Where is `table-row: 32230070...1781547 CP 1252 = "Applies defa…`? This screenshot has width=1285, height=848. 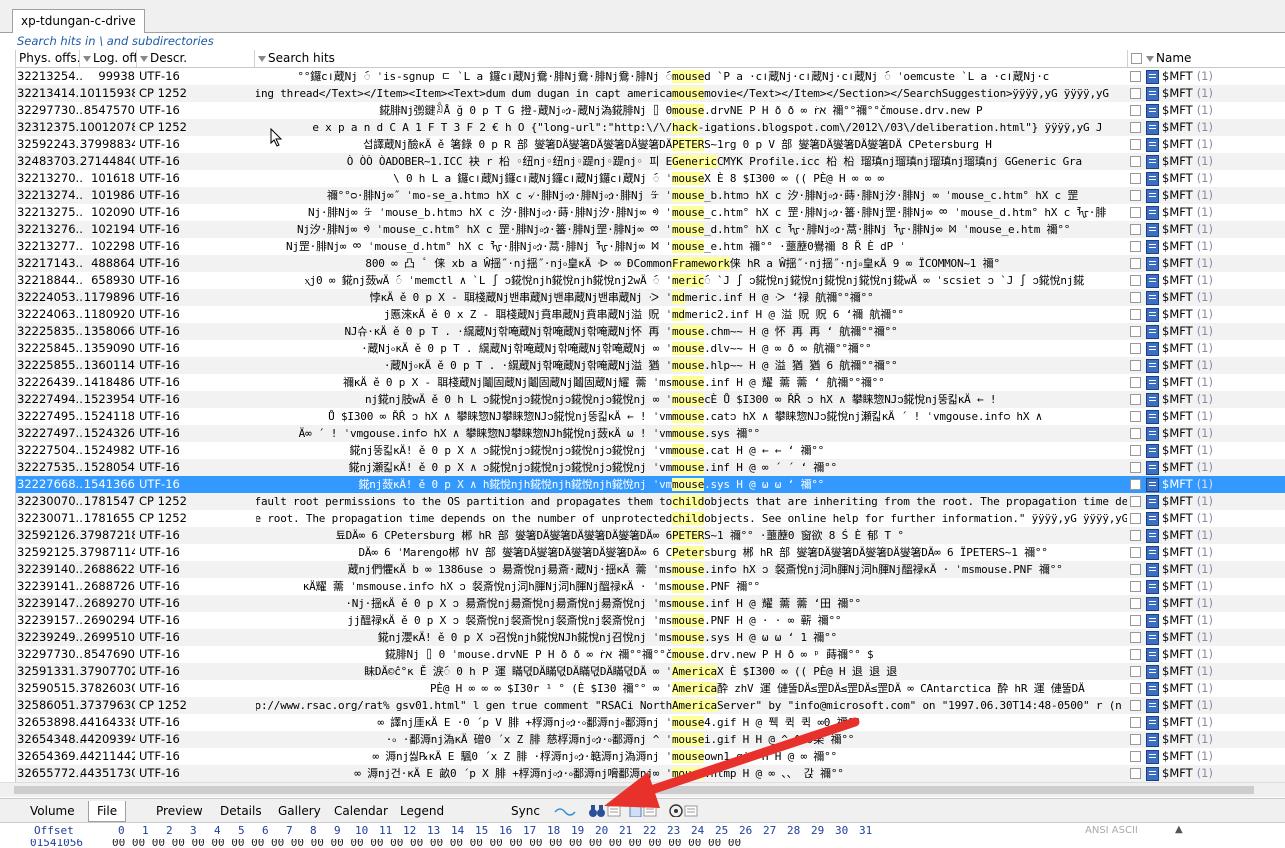 table-row: 32230070...1781547 CP 1252 = "Applies defa… is located at coordinates (650, 501).